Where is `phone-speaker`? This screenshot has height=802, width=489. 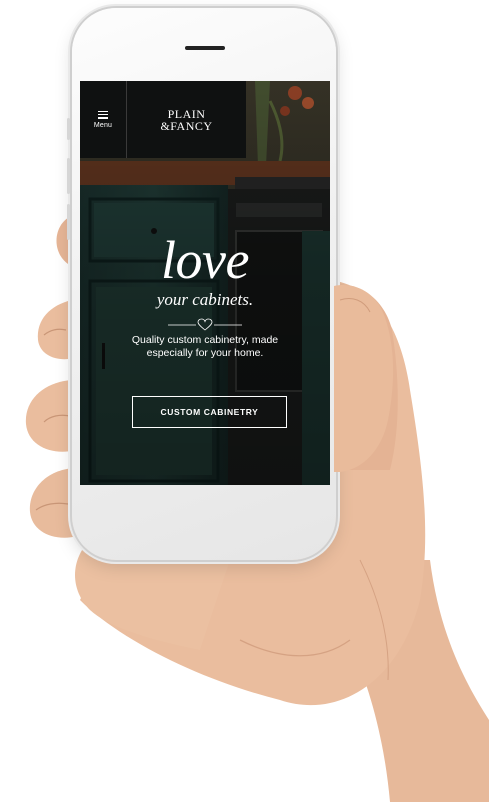
phone-speaker is located at coordinates (205, 48).